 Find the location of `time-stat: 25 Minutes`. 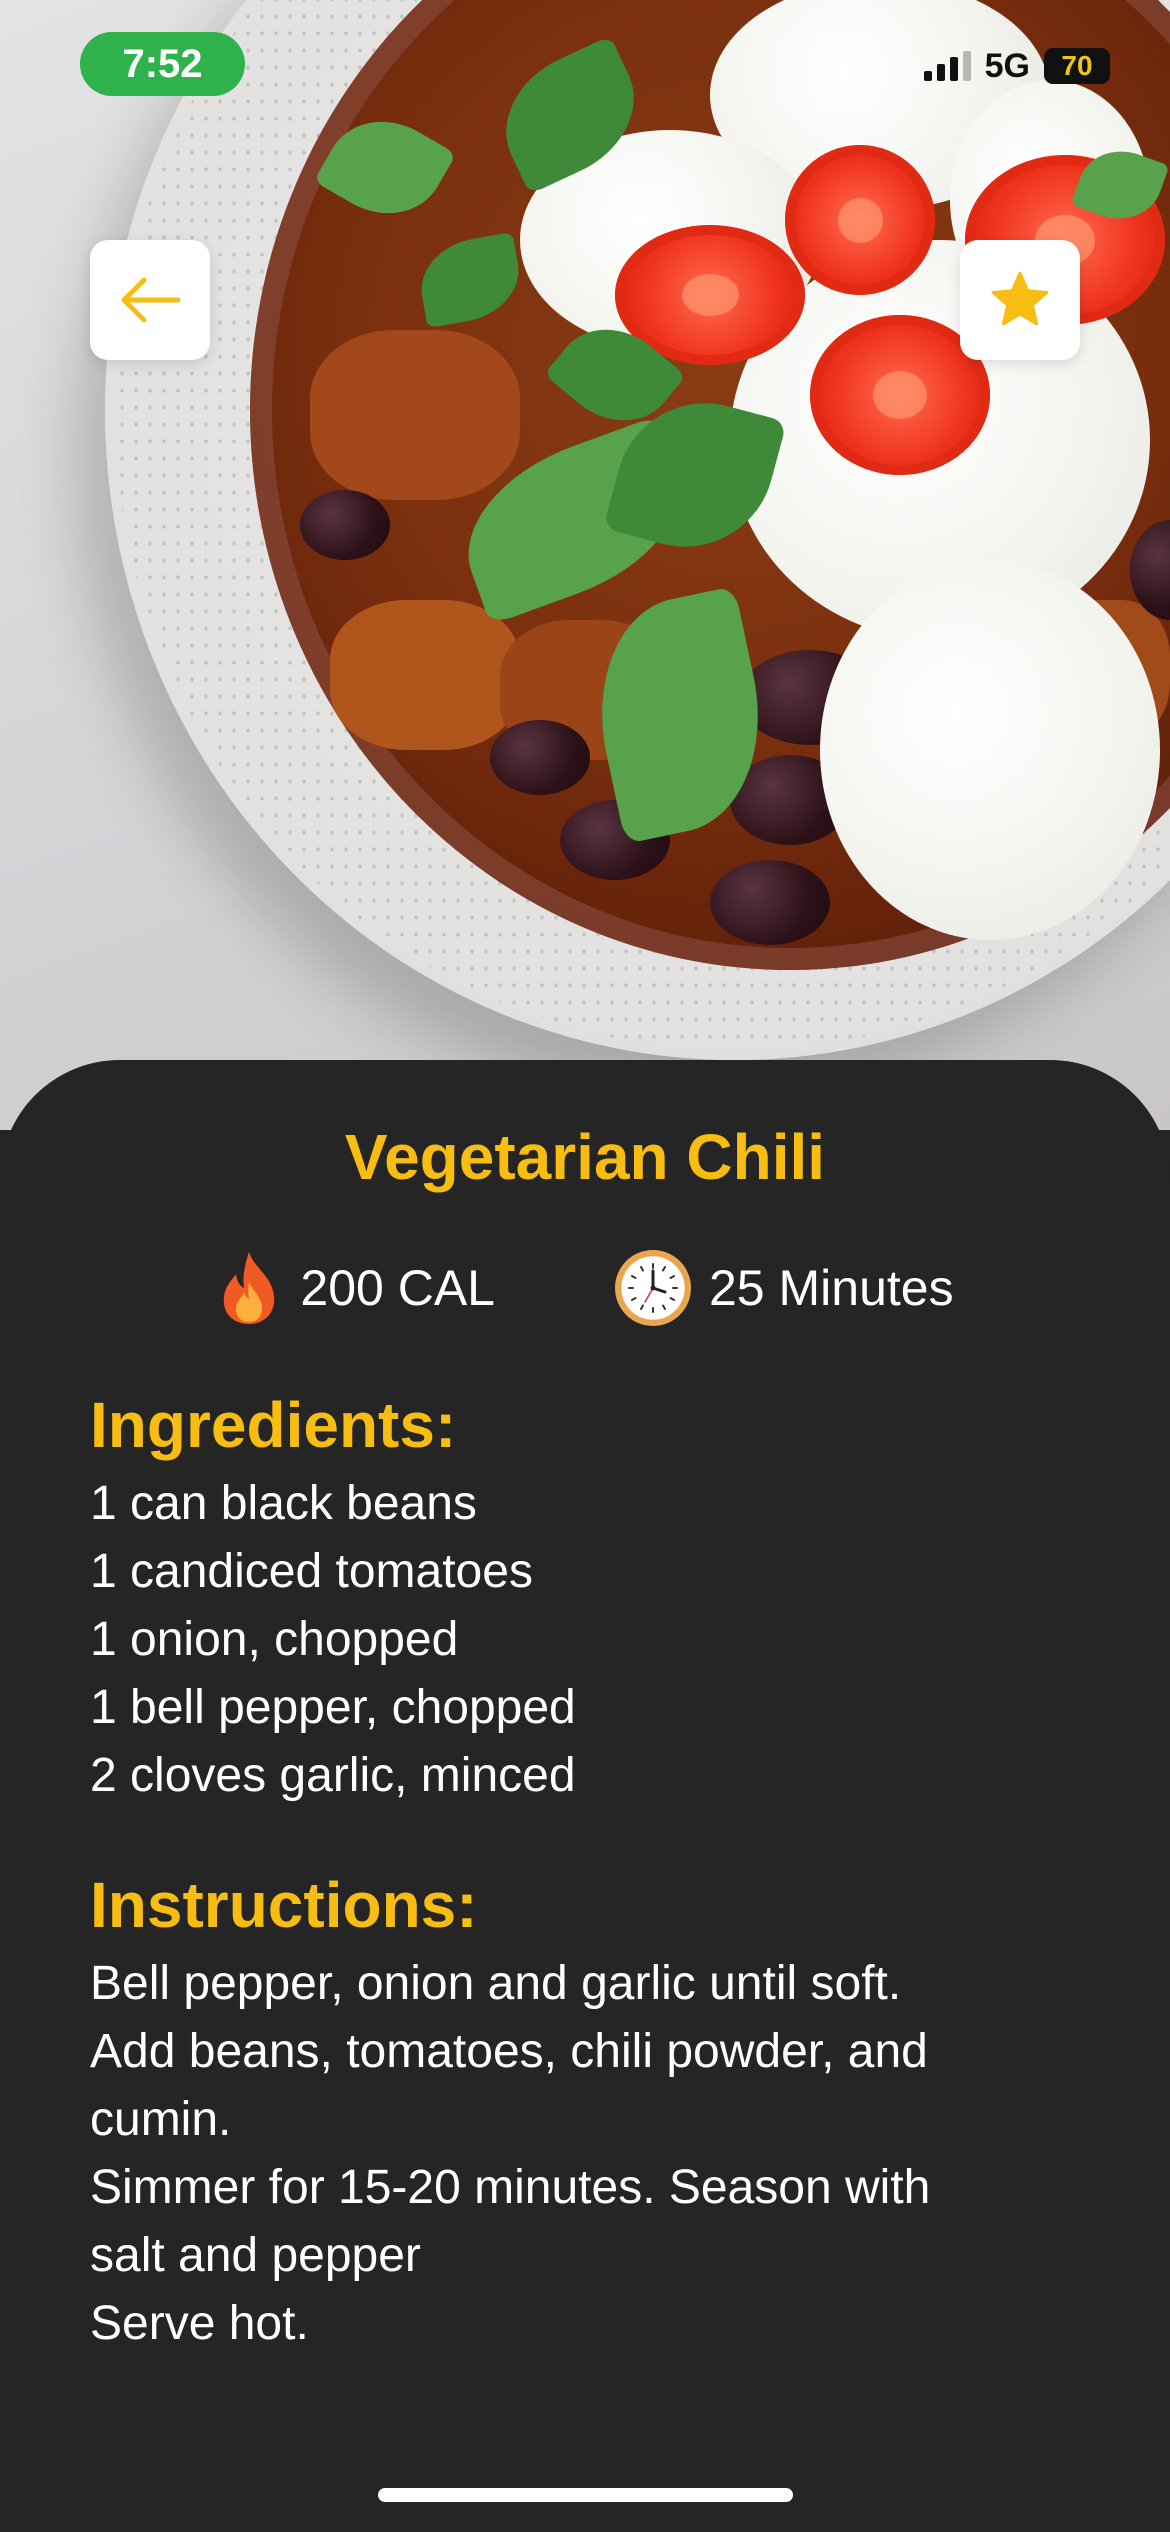

time-stat: 25 Minutes is located at coordinates (784, 1288).